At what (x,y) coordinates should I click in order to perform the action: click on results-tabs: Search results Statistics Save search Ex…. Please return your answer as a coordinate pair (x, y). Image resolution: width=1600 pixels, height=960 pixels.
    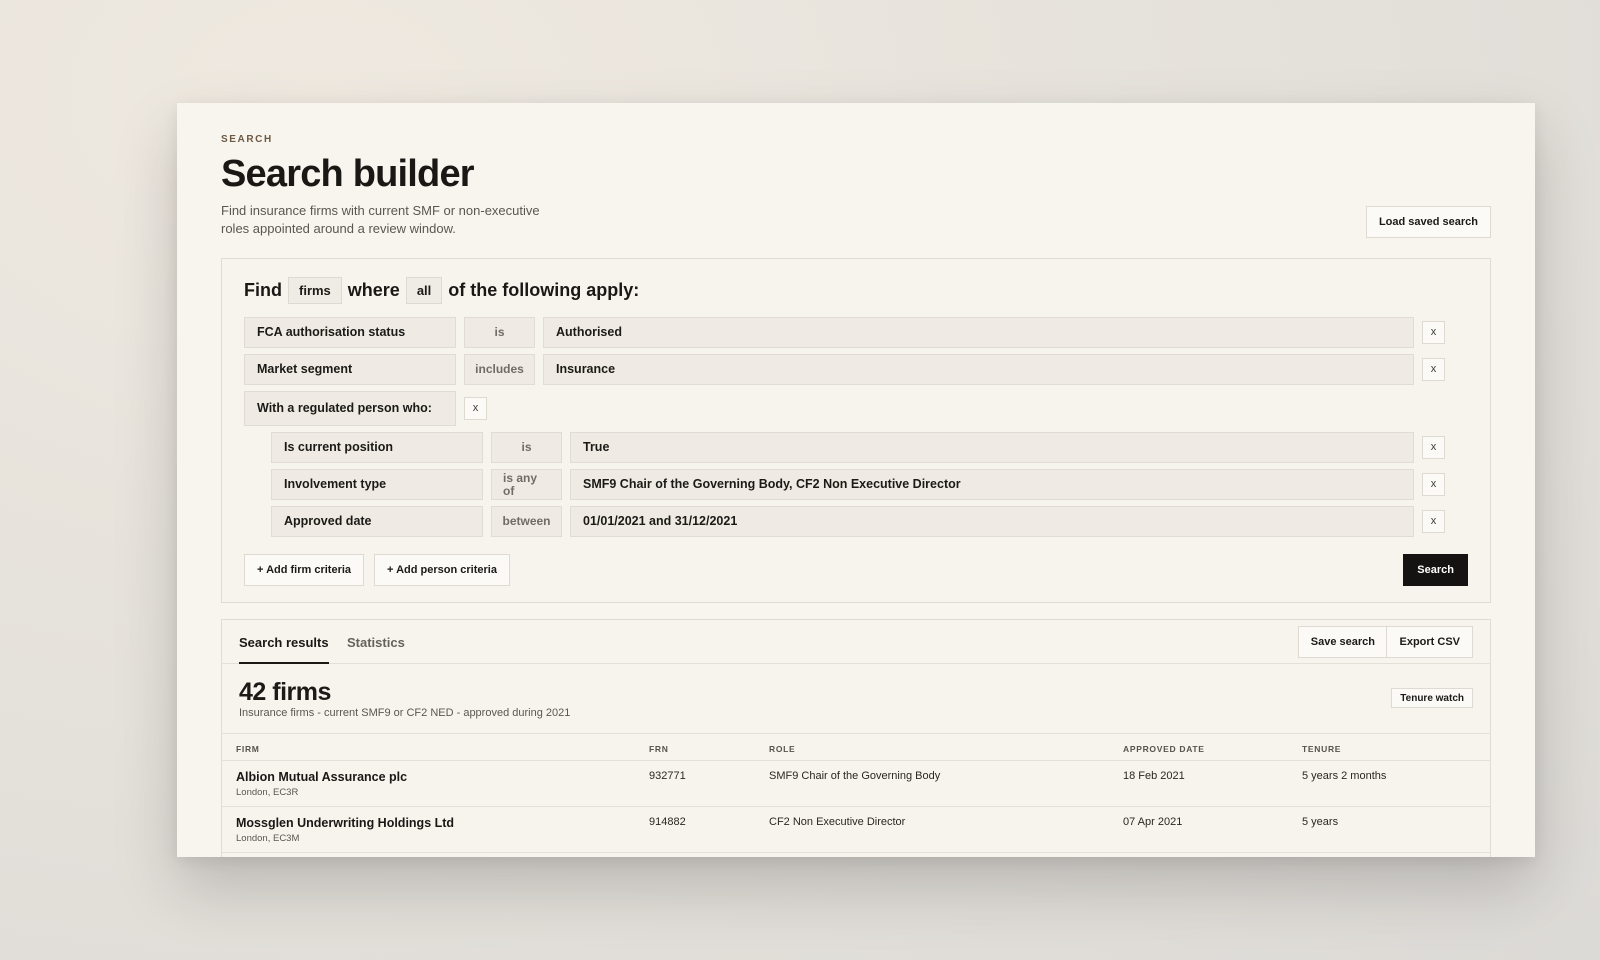
    Looking at the image, I should click on (856, 642).